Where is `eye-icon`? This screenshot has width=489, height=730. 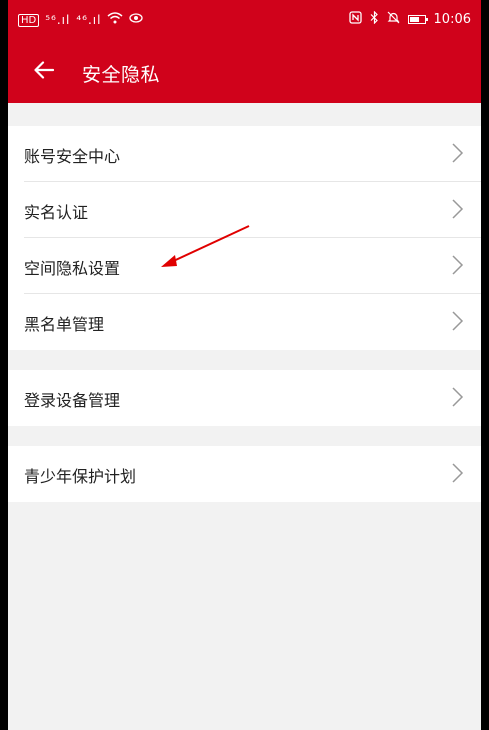 eye-icon is located at coordinates (136, 20).